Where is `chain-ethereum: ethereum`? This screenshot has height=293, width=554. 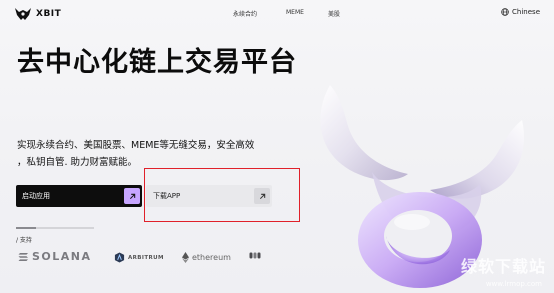
chain-ethereum: ethereum is located at coordinates (206, 257).